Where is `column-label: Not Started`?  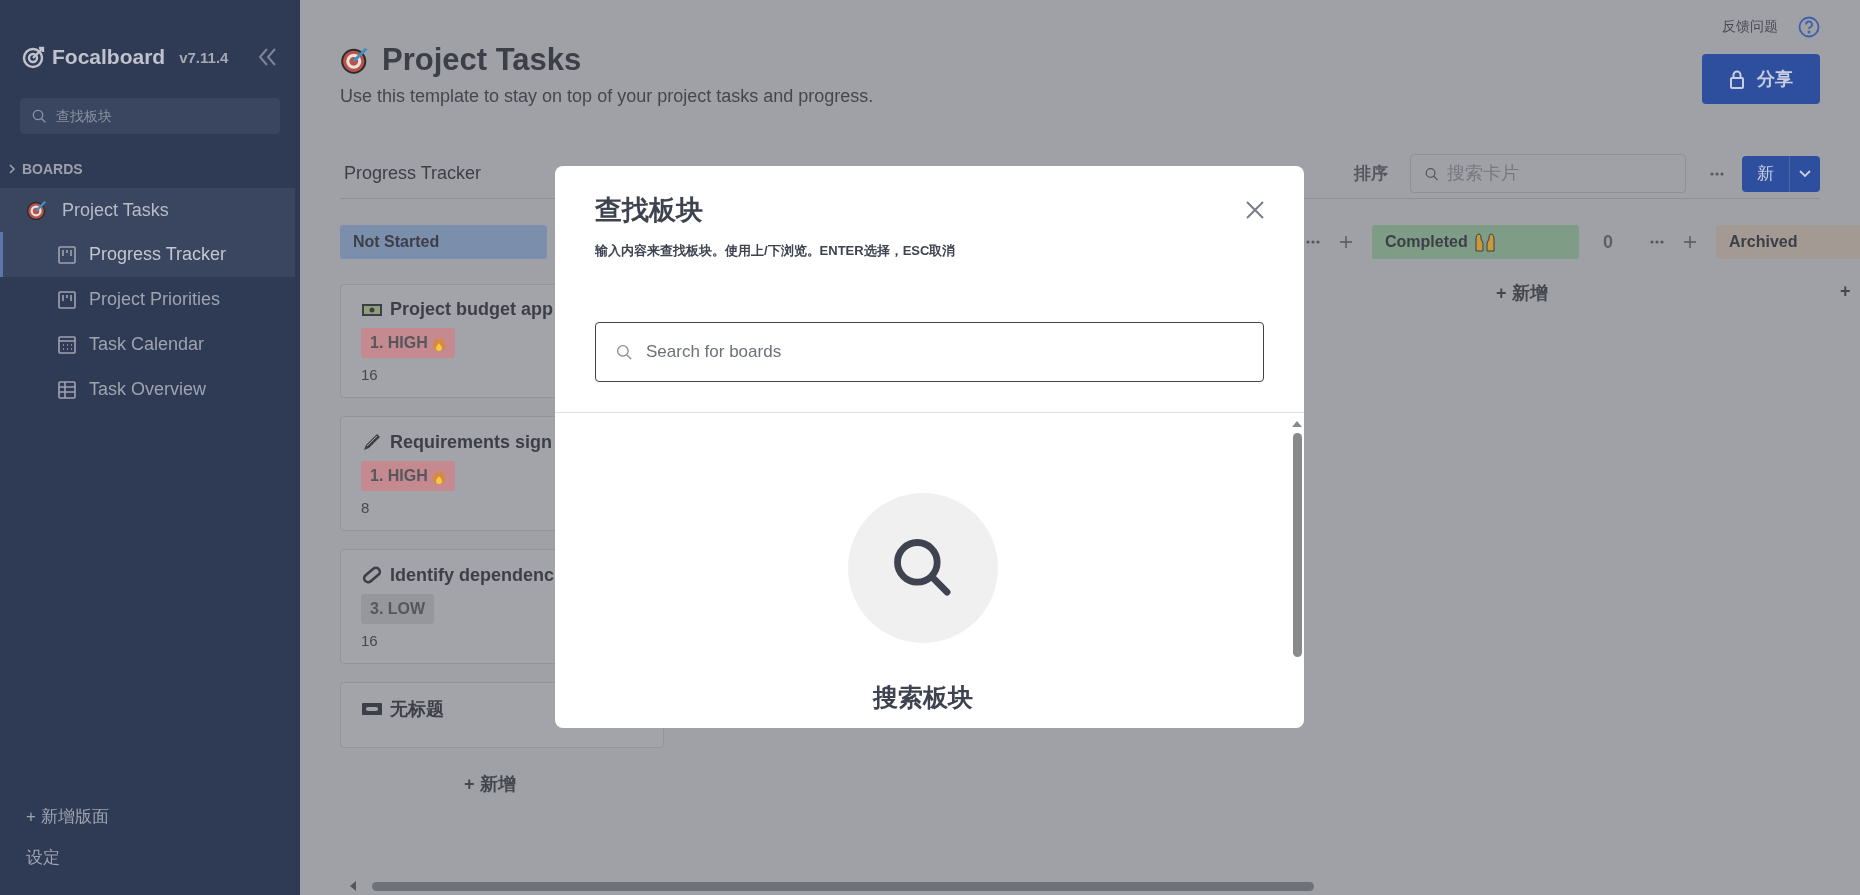
column-label: Not Started is located at coordinates (443, 242).